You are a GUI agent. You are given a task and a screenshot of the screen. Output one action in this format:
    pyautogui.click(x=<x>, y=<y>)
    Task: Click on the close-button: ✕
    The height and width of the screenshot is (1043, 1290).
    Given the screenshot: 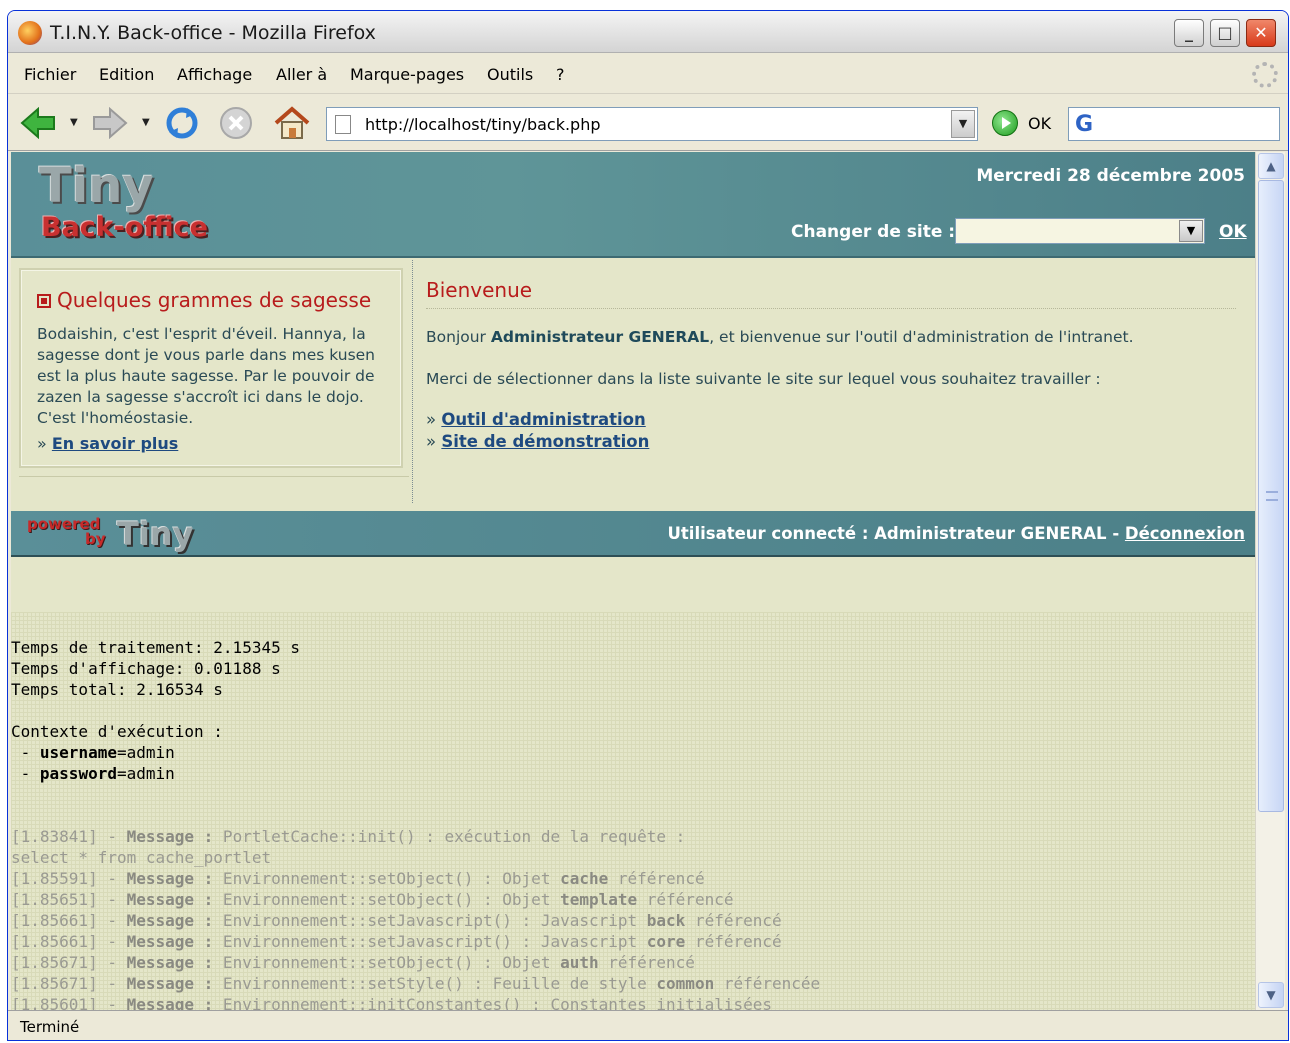 What is the action you would take?
    pyautogui.click(x=1261, y=33)
    